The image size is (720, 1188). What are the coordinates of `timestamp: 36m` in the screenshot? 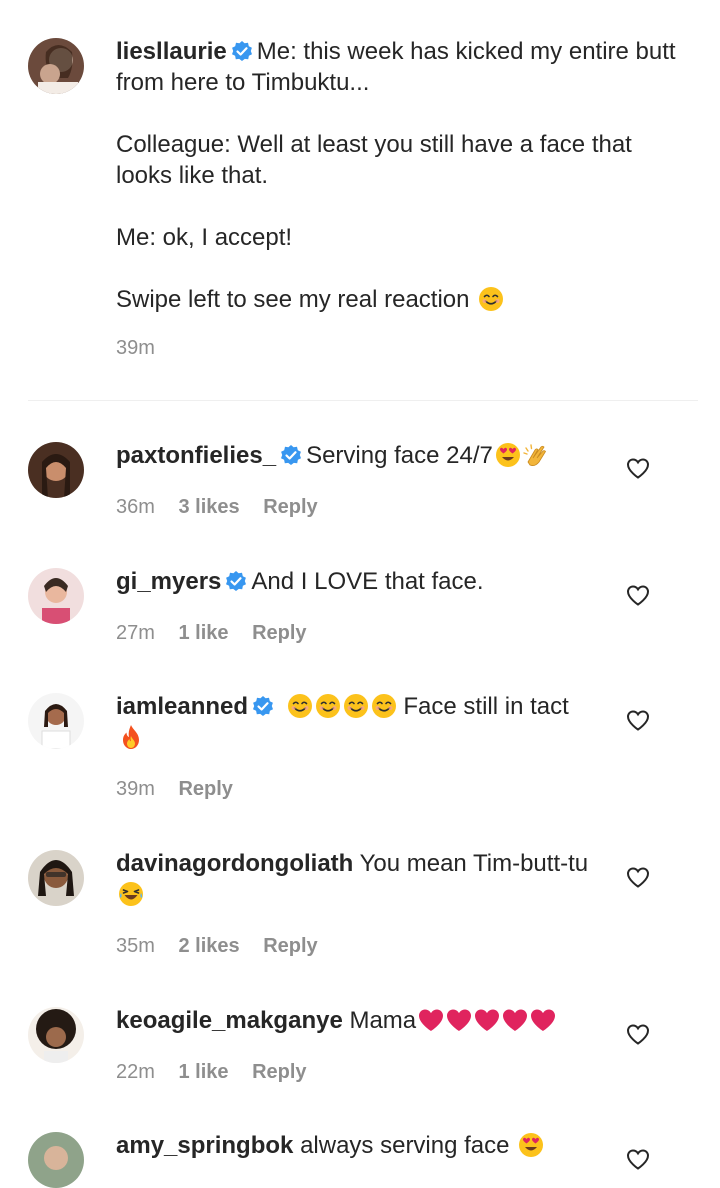 It's located at (135, 507).